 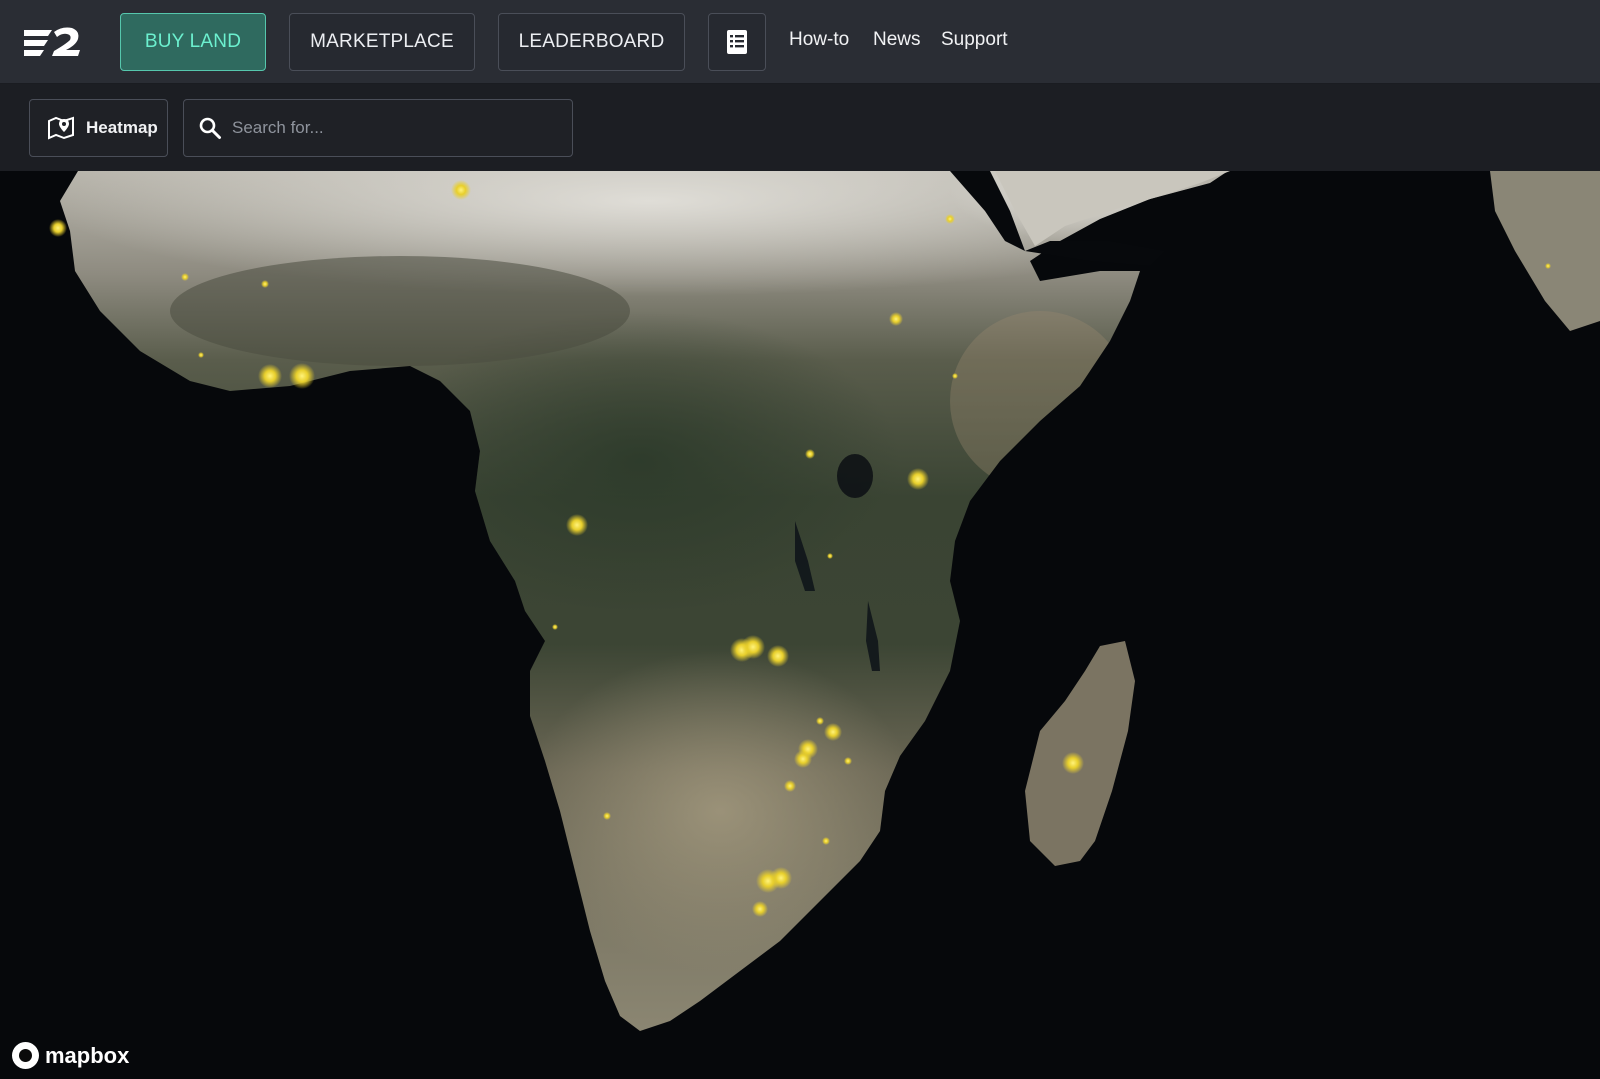 What do you see at coordinates (25, 1055) in the screenshot?
I see `mapbox-icon` at bounding box center [25, 1055].